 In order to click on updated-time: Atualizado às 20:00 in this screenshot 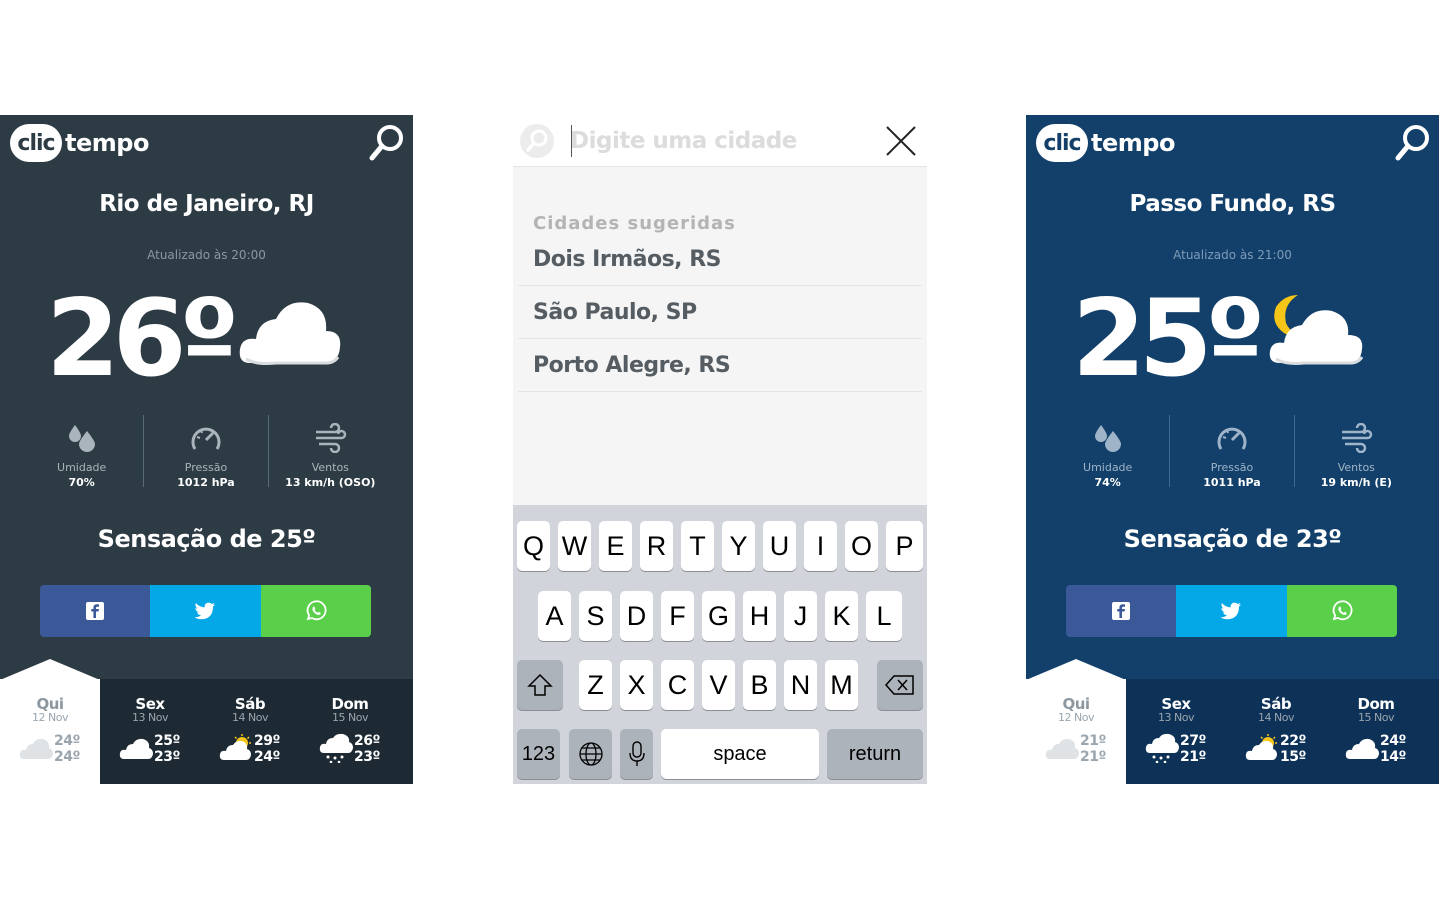, I will do `click(206, 255)`.